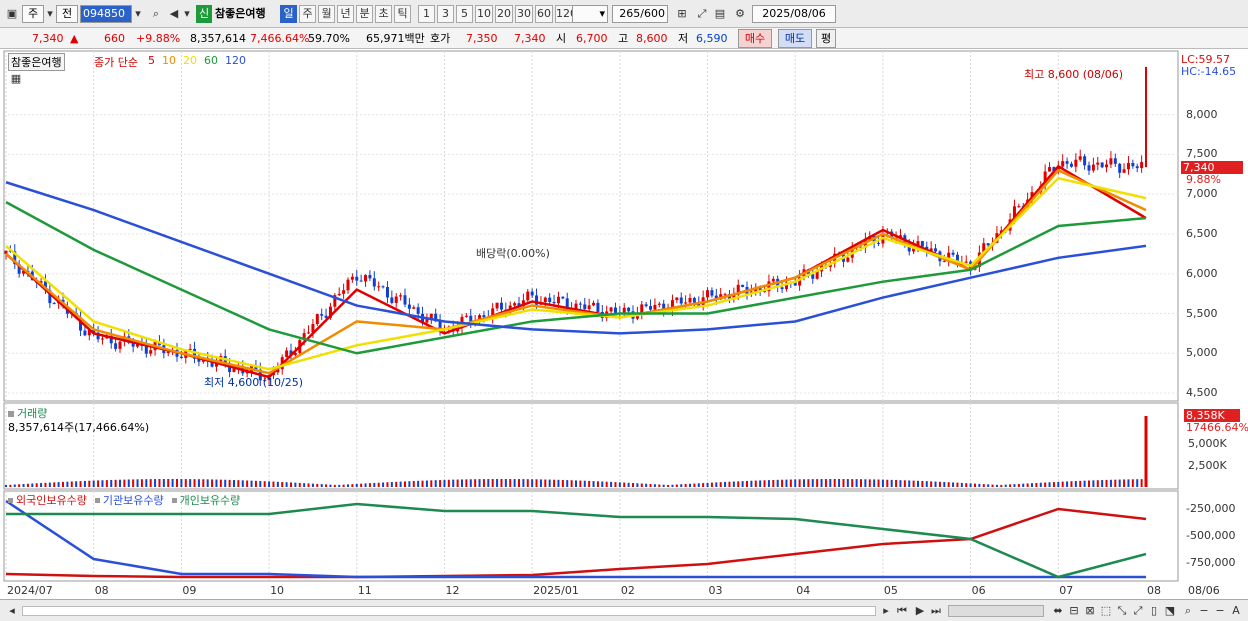 The height and width of the screenshot is (621, 1248). I want to click on open-label: 시, so click(561, 38).